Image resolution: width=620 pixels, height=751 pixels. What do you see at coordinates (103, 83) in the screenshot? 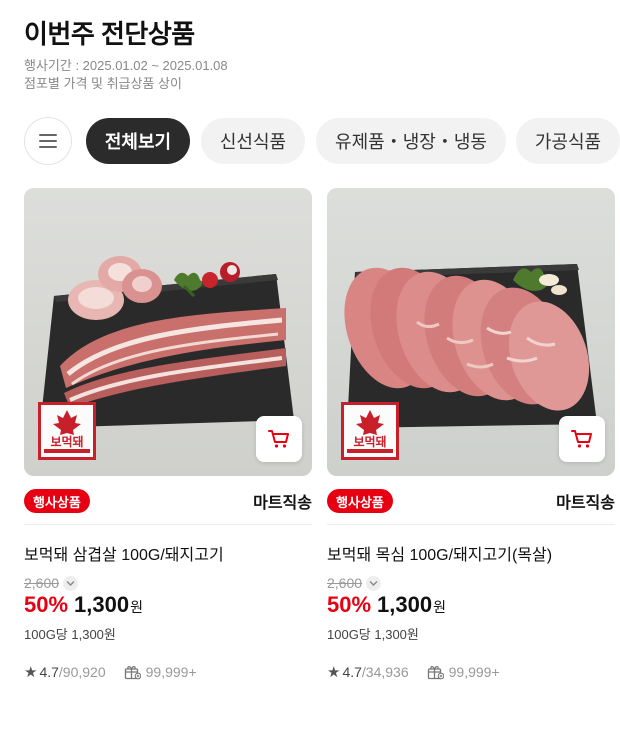
I see `store-notice: 점포별 가격 및 취급상품 상이` at bounding box center [103, 83].